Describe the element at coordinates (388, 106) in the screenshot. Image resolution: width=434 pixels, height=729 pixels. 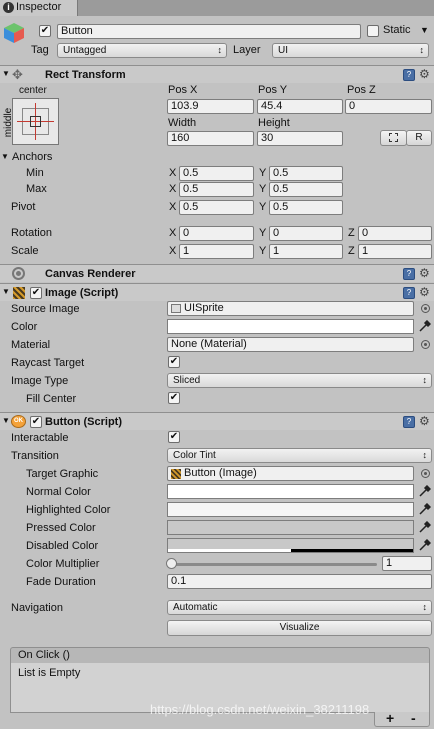
I see `pos-z-field: 0` at that location.